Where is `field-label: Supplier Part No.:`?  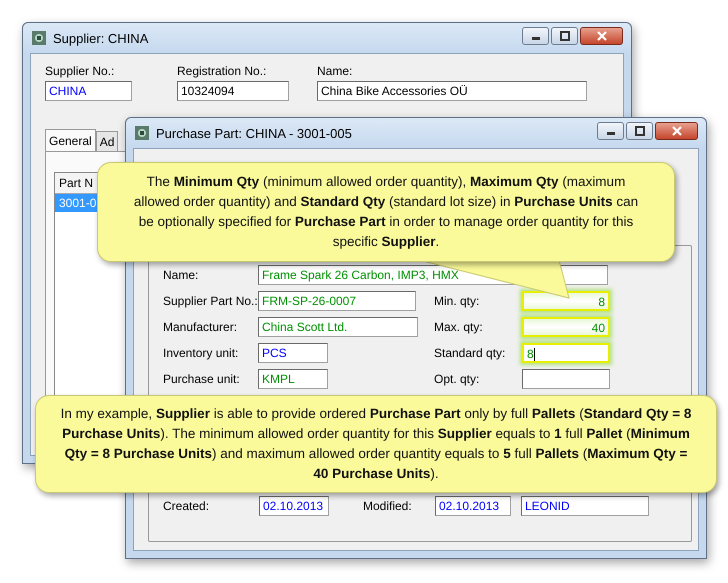 field-label: Supplier Part No.: is located at coordinates (210, 301).